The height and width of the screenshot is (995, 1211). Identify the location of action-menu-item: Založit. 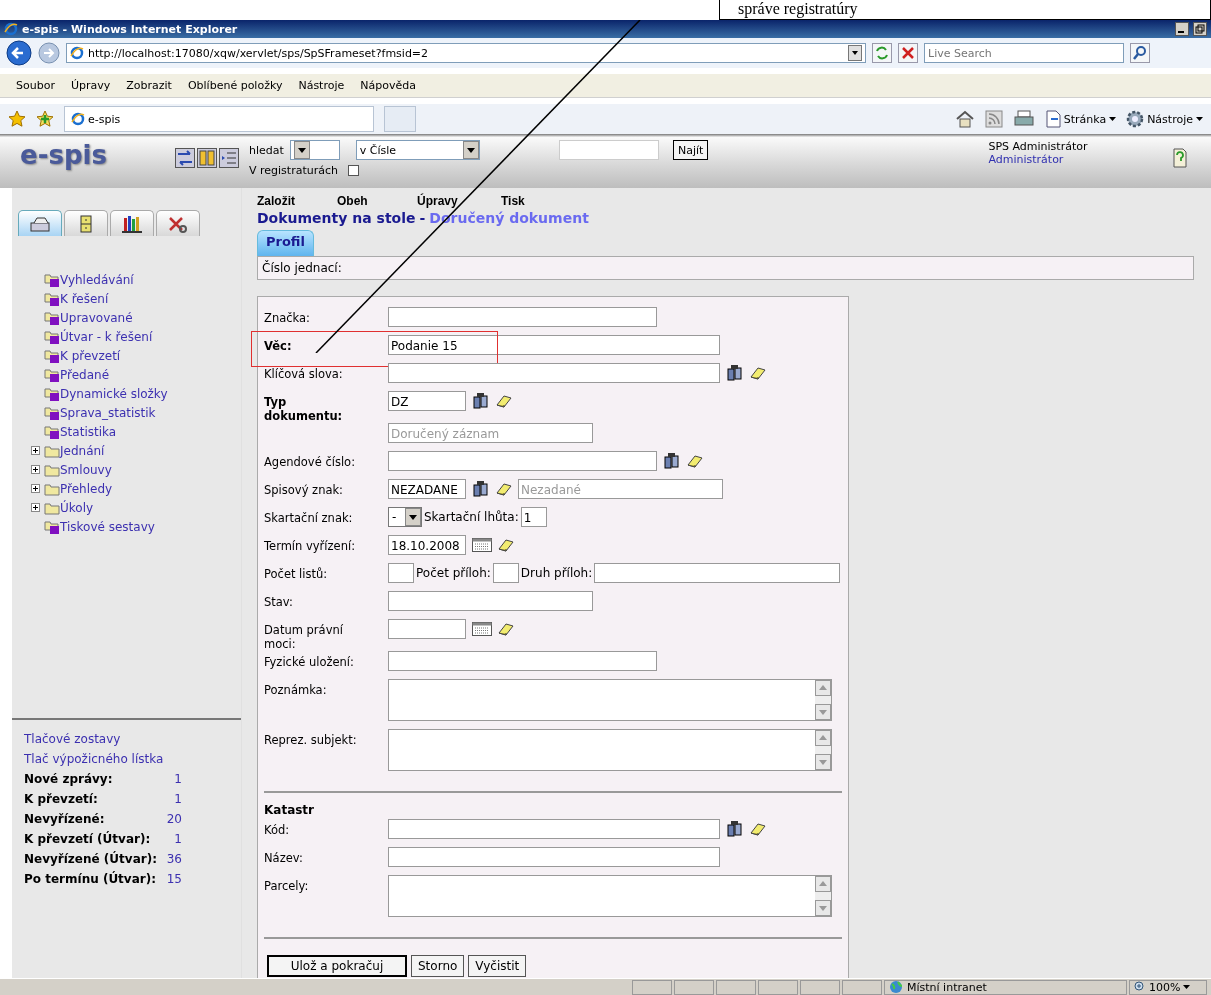
(297, 201).